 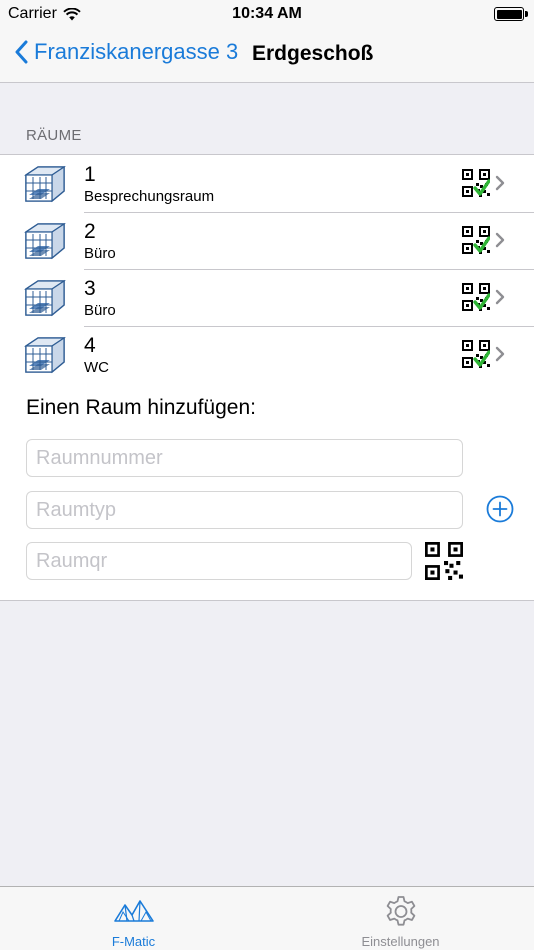 I want to click on status-time: 10:34 AM, so click(x=267, y=13).